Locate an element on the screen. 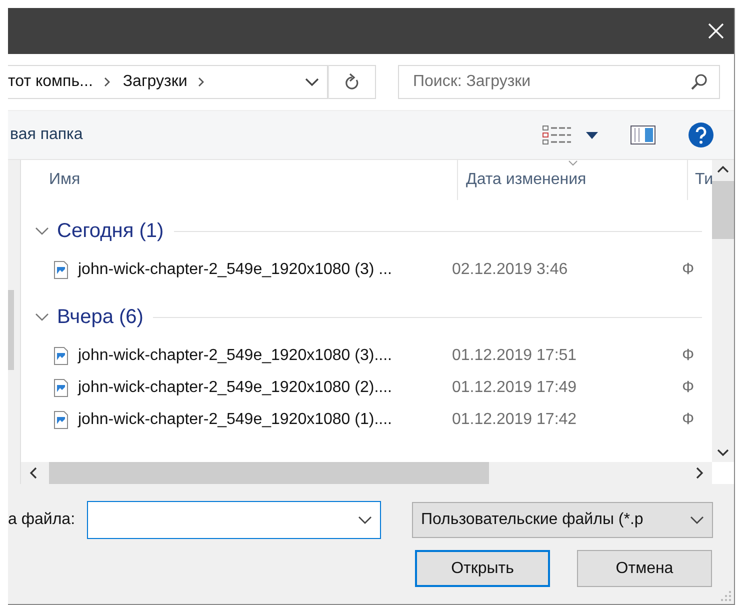 The width and height of the screenshot is (743, 605). resize-grip-icon is located at coordinates (726, 596).